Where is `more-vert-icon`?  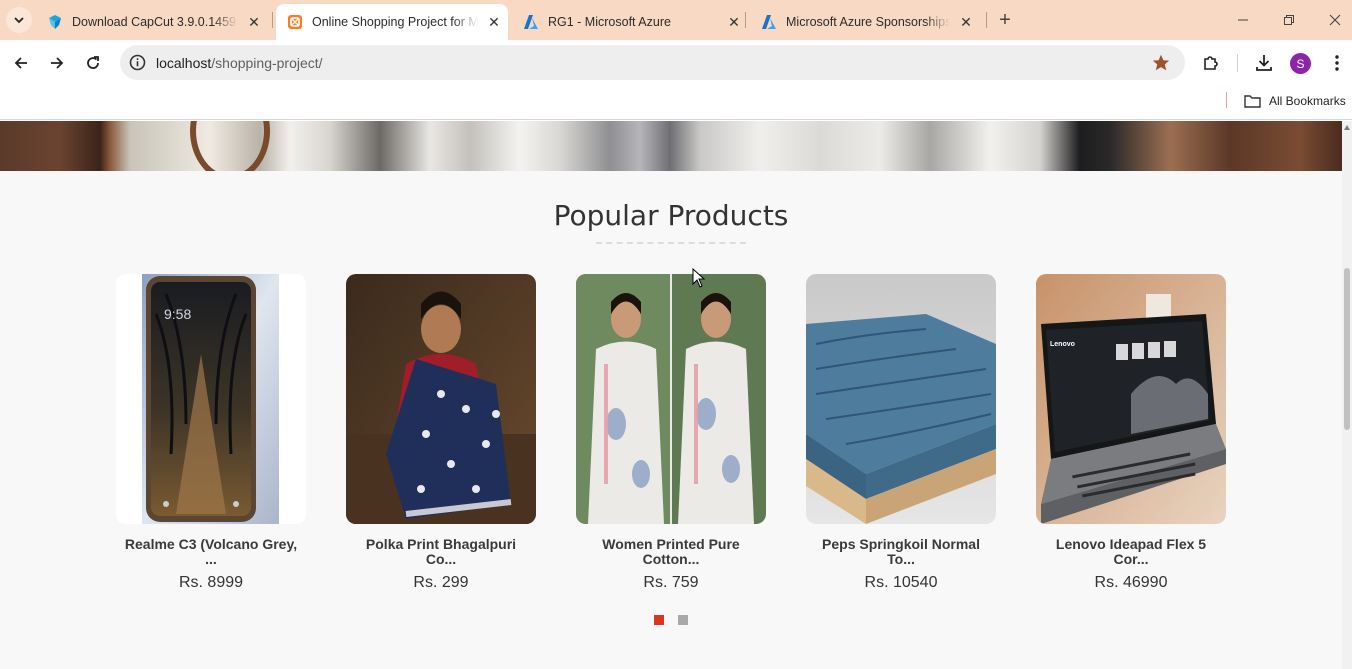 more-vert-icon is located at coordinates (1337, 63).